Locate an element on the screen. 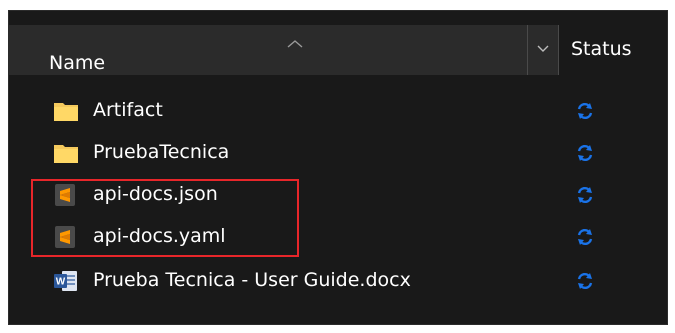  chevron-down-icon is located at coordinates (543, 48).